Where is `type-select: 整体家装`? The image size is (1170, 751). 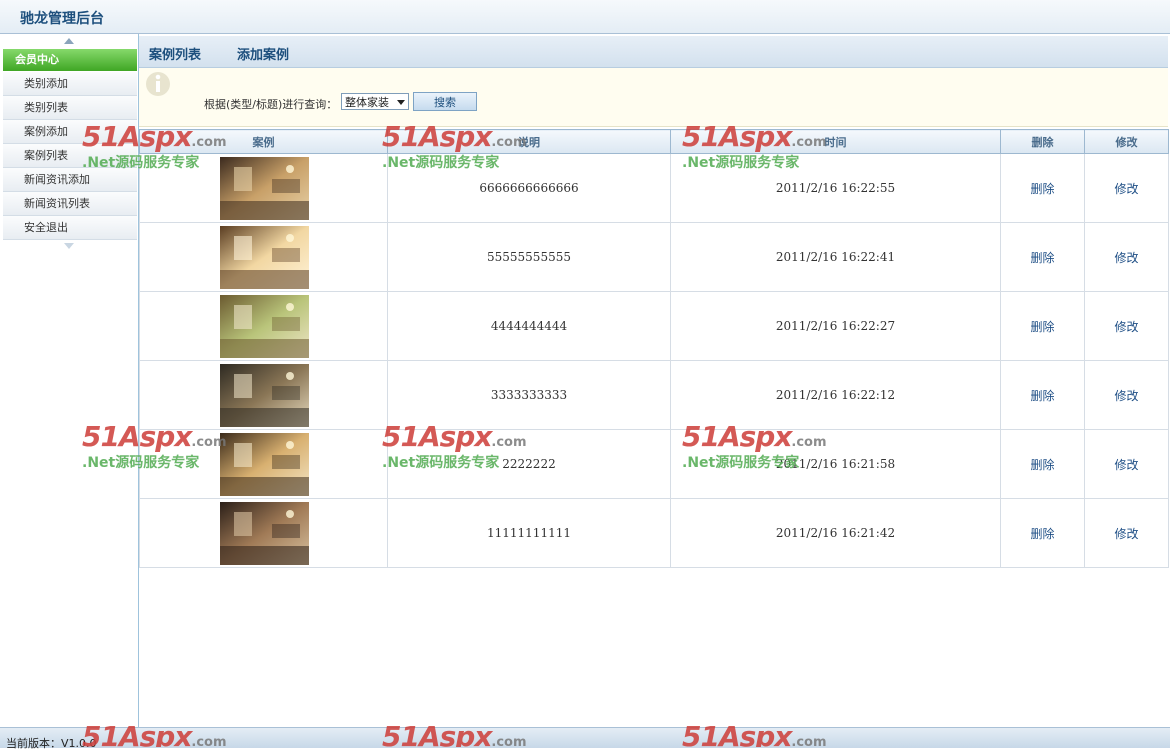
type-select: 整体家装 is located at coordinates (375, 101).